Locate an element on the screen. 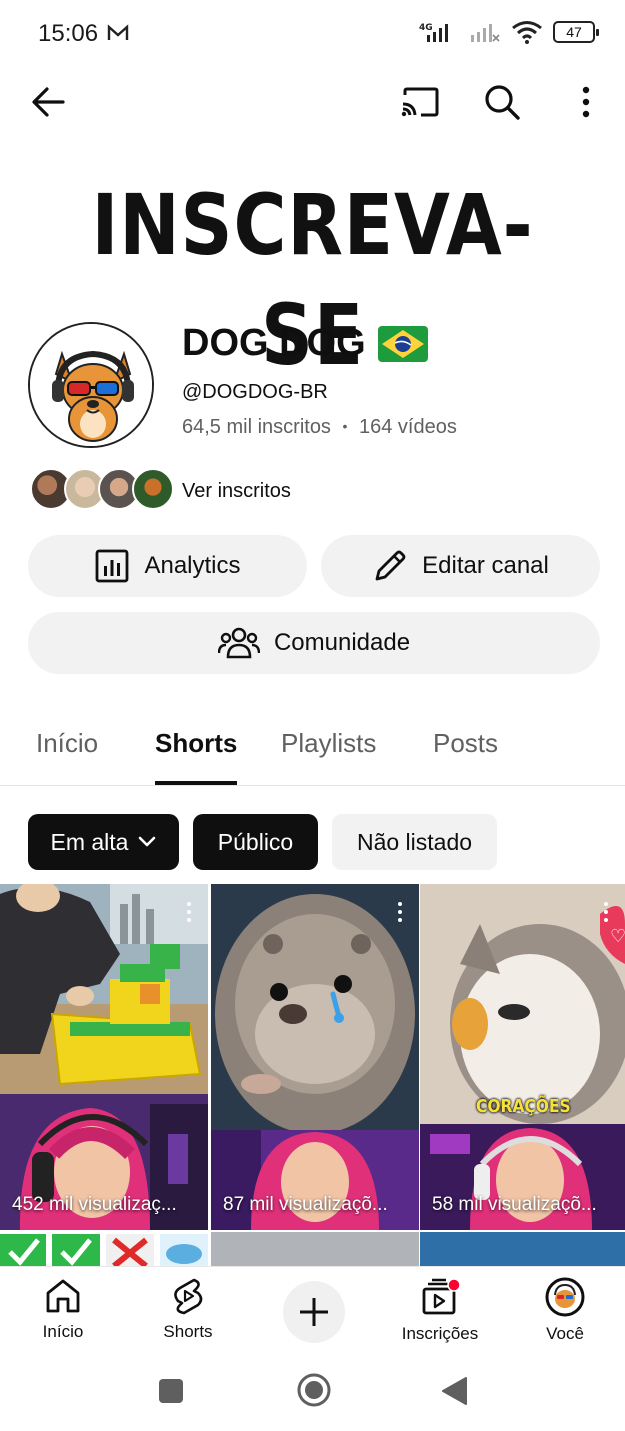 This screenshot has width=625, height=1431. recent-apps-icon is located at coordinates (171, 1391).